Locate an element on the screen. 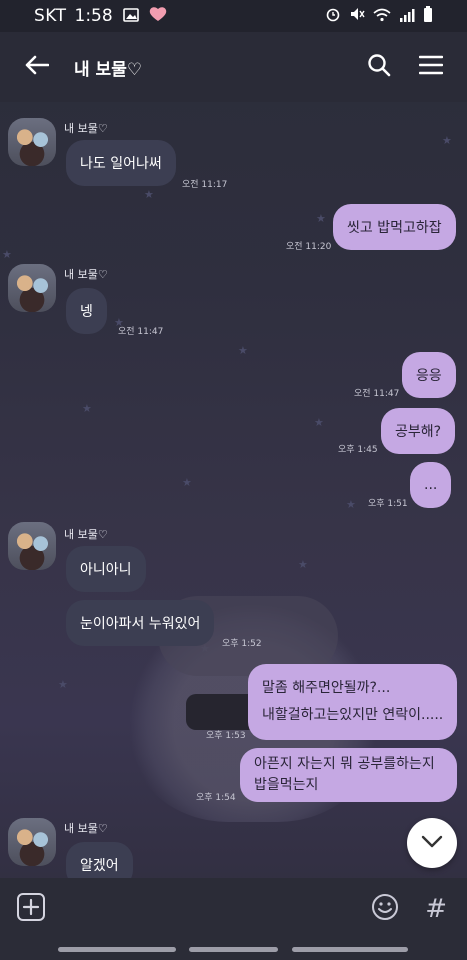 This screenshot has height=960, width=467. nav-home-indicator is located at coordinates (233, 949).